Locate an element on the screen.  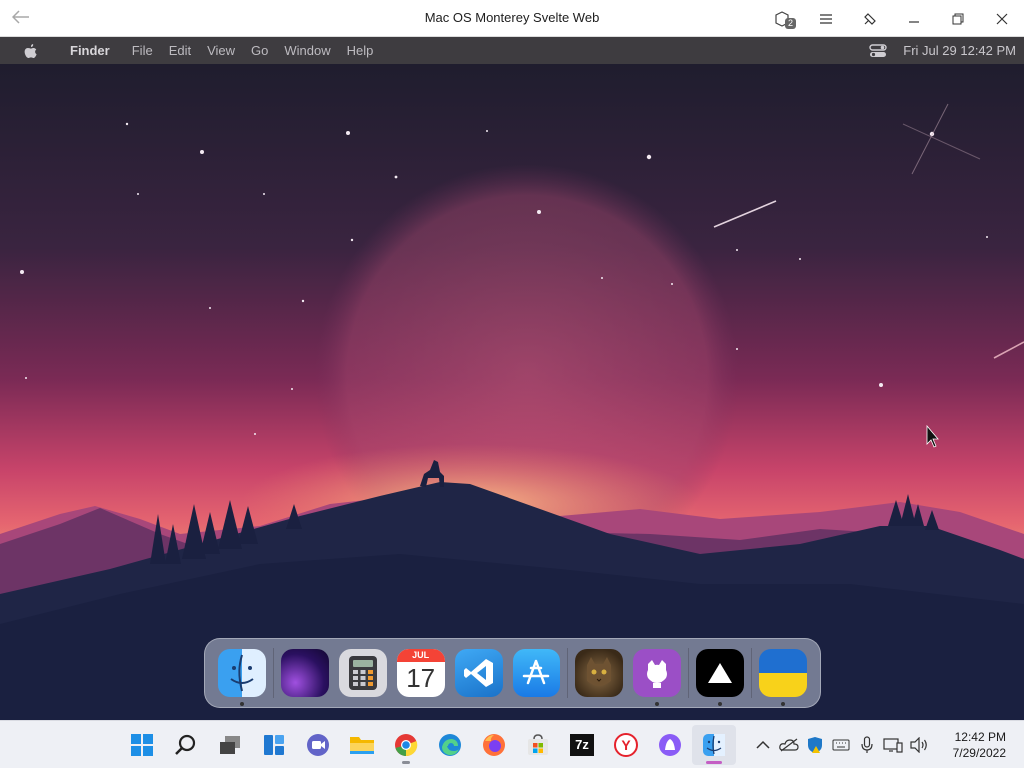
calendar-day: 17 is located at coordinates (421, 678).